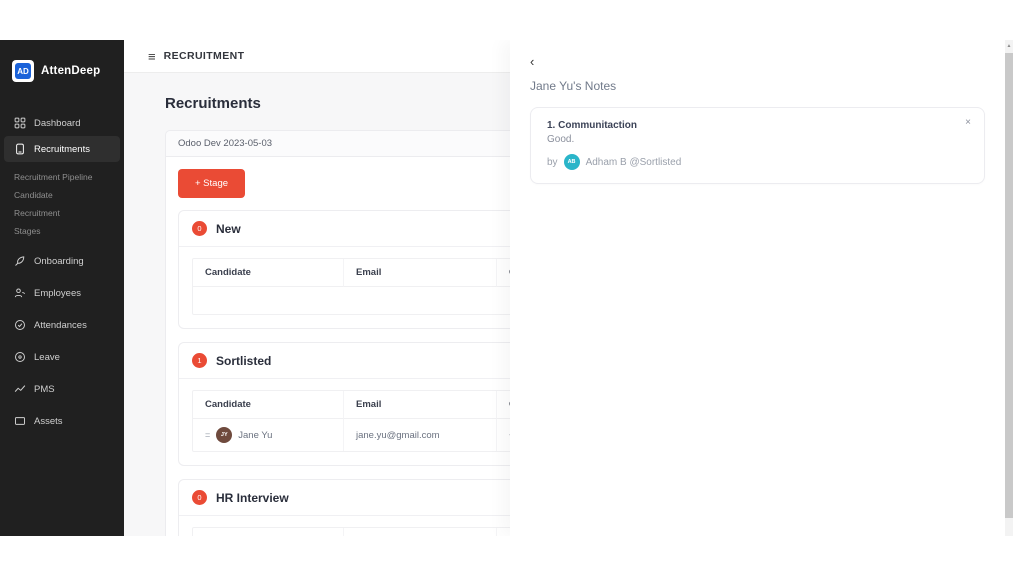  I want to click on sidebar-item-label: Recruitments, so click(62, 149).